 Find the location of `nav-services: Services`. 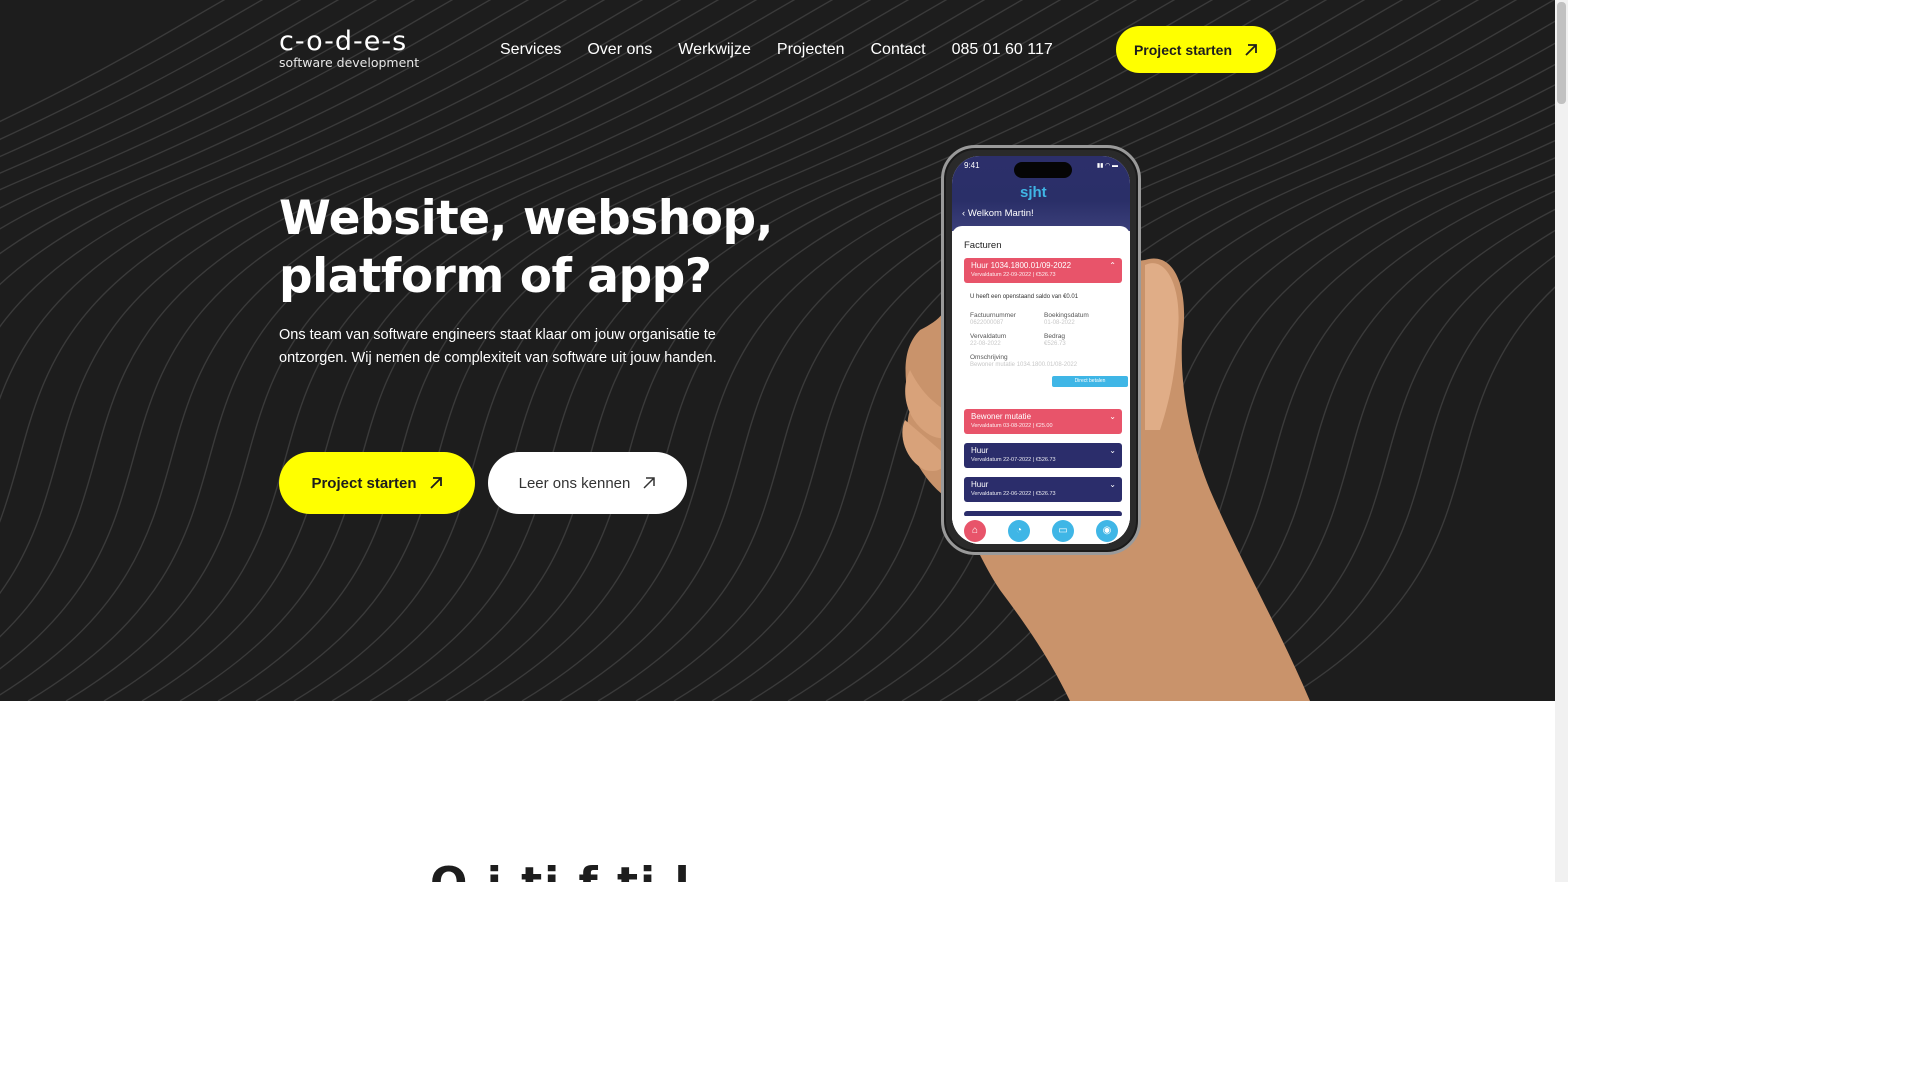

nav-services: Services is located at coordinates (530, 50).